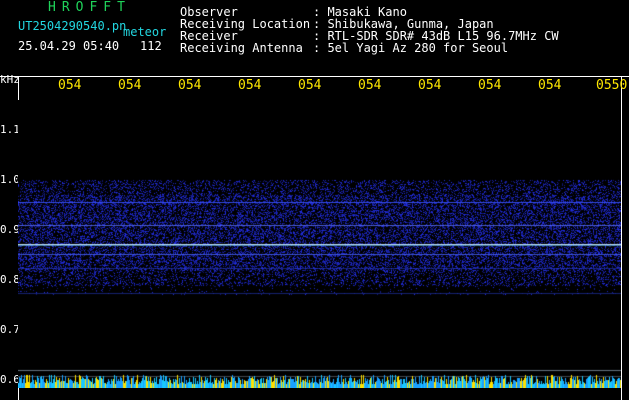 The height and width of the screenshot is (400, 629). Describe the element at coordinates (612, 85) in the screenshot. I see `x-tick-label: 0550` at that location.